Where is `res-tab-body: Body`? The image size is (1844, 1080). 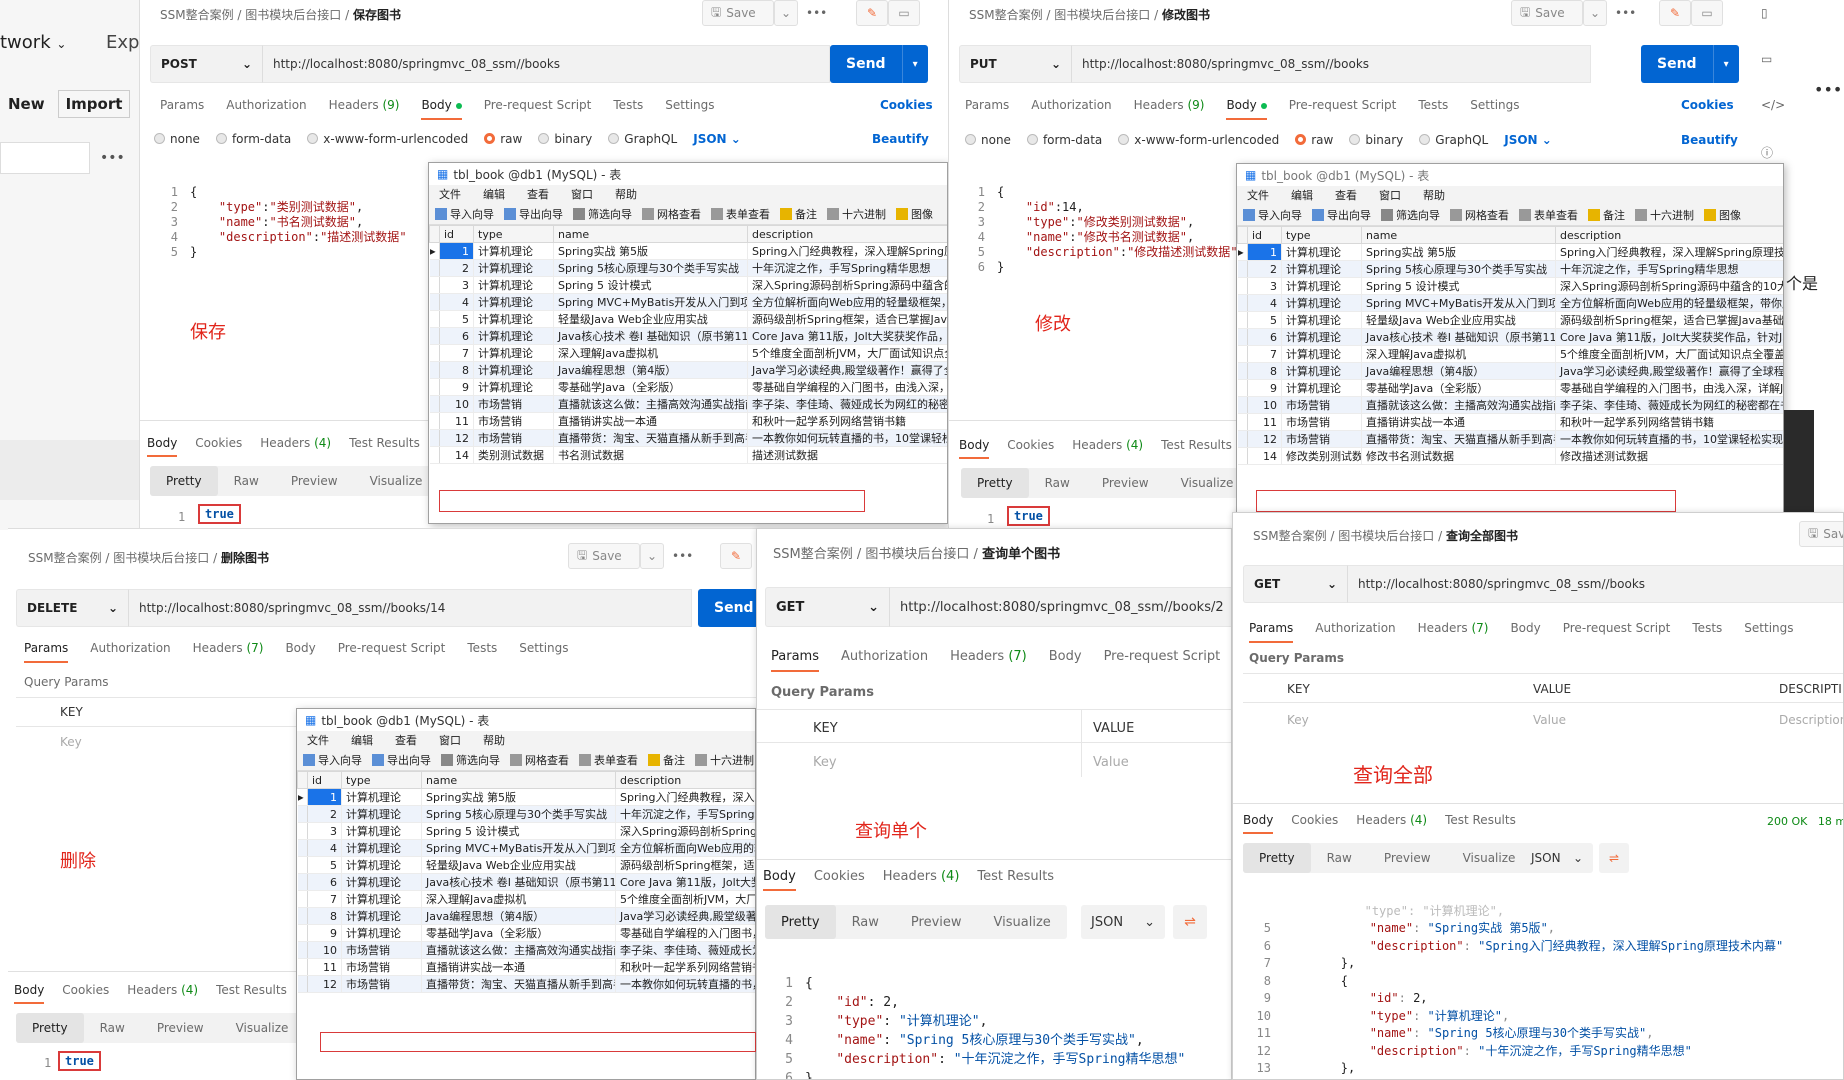 res-tab-body: Body is located at coordinates (779, 880).